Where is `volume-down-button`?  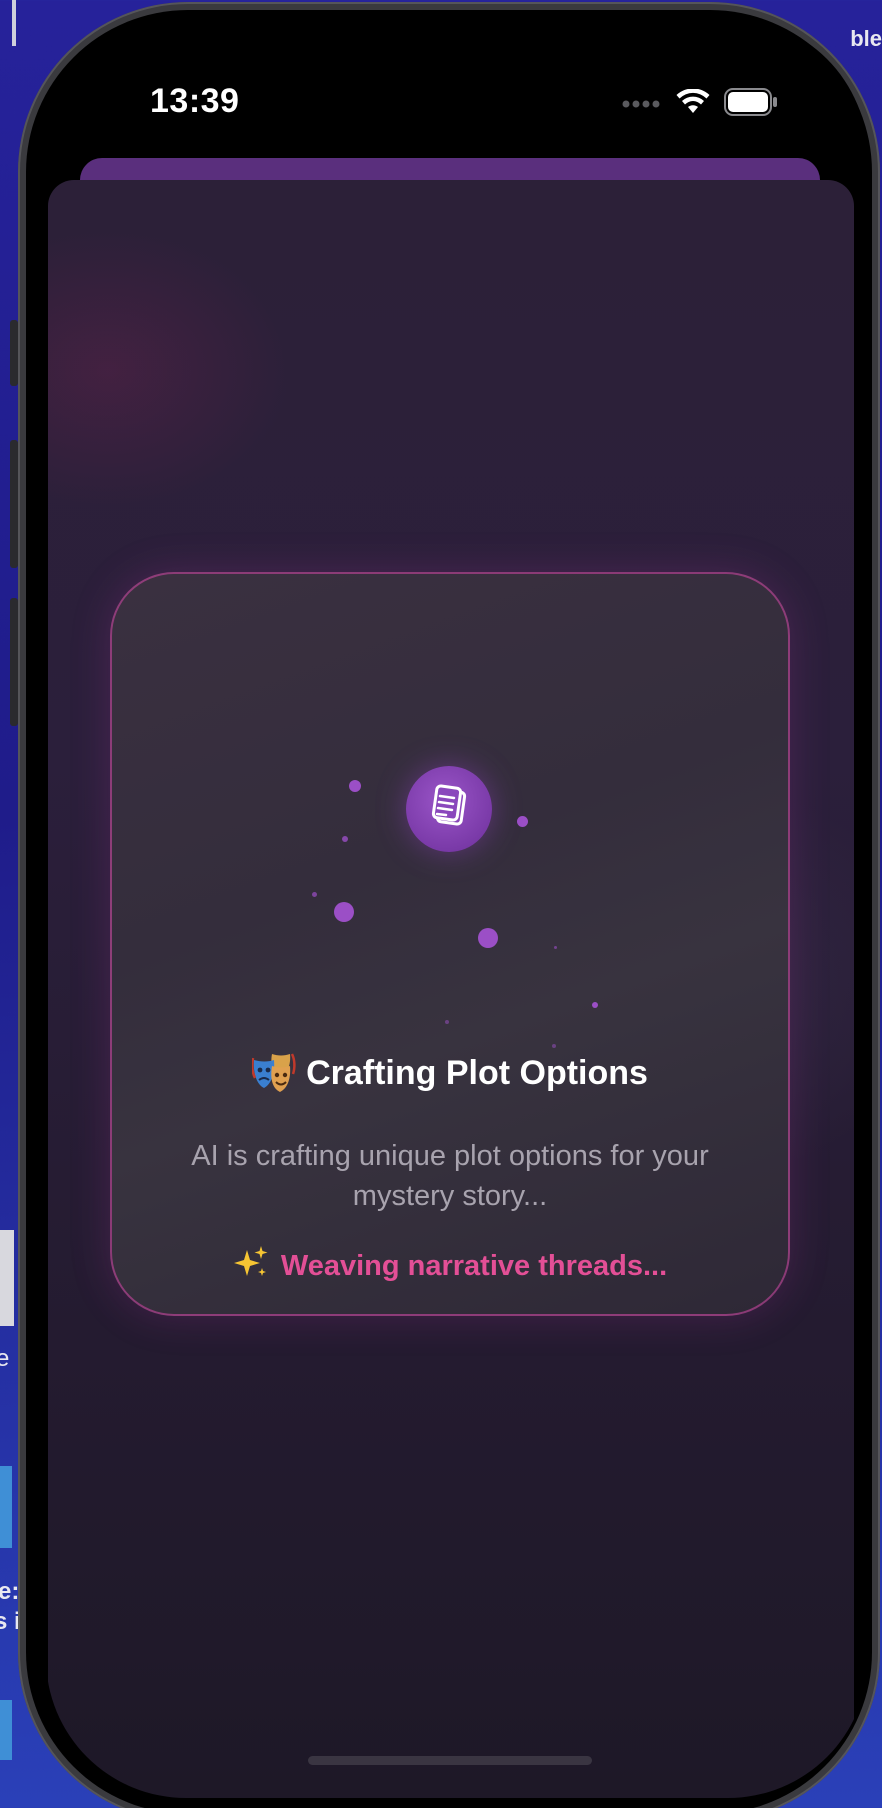
volume-down-button is located at coordinates (14, 662).